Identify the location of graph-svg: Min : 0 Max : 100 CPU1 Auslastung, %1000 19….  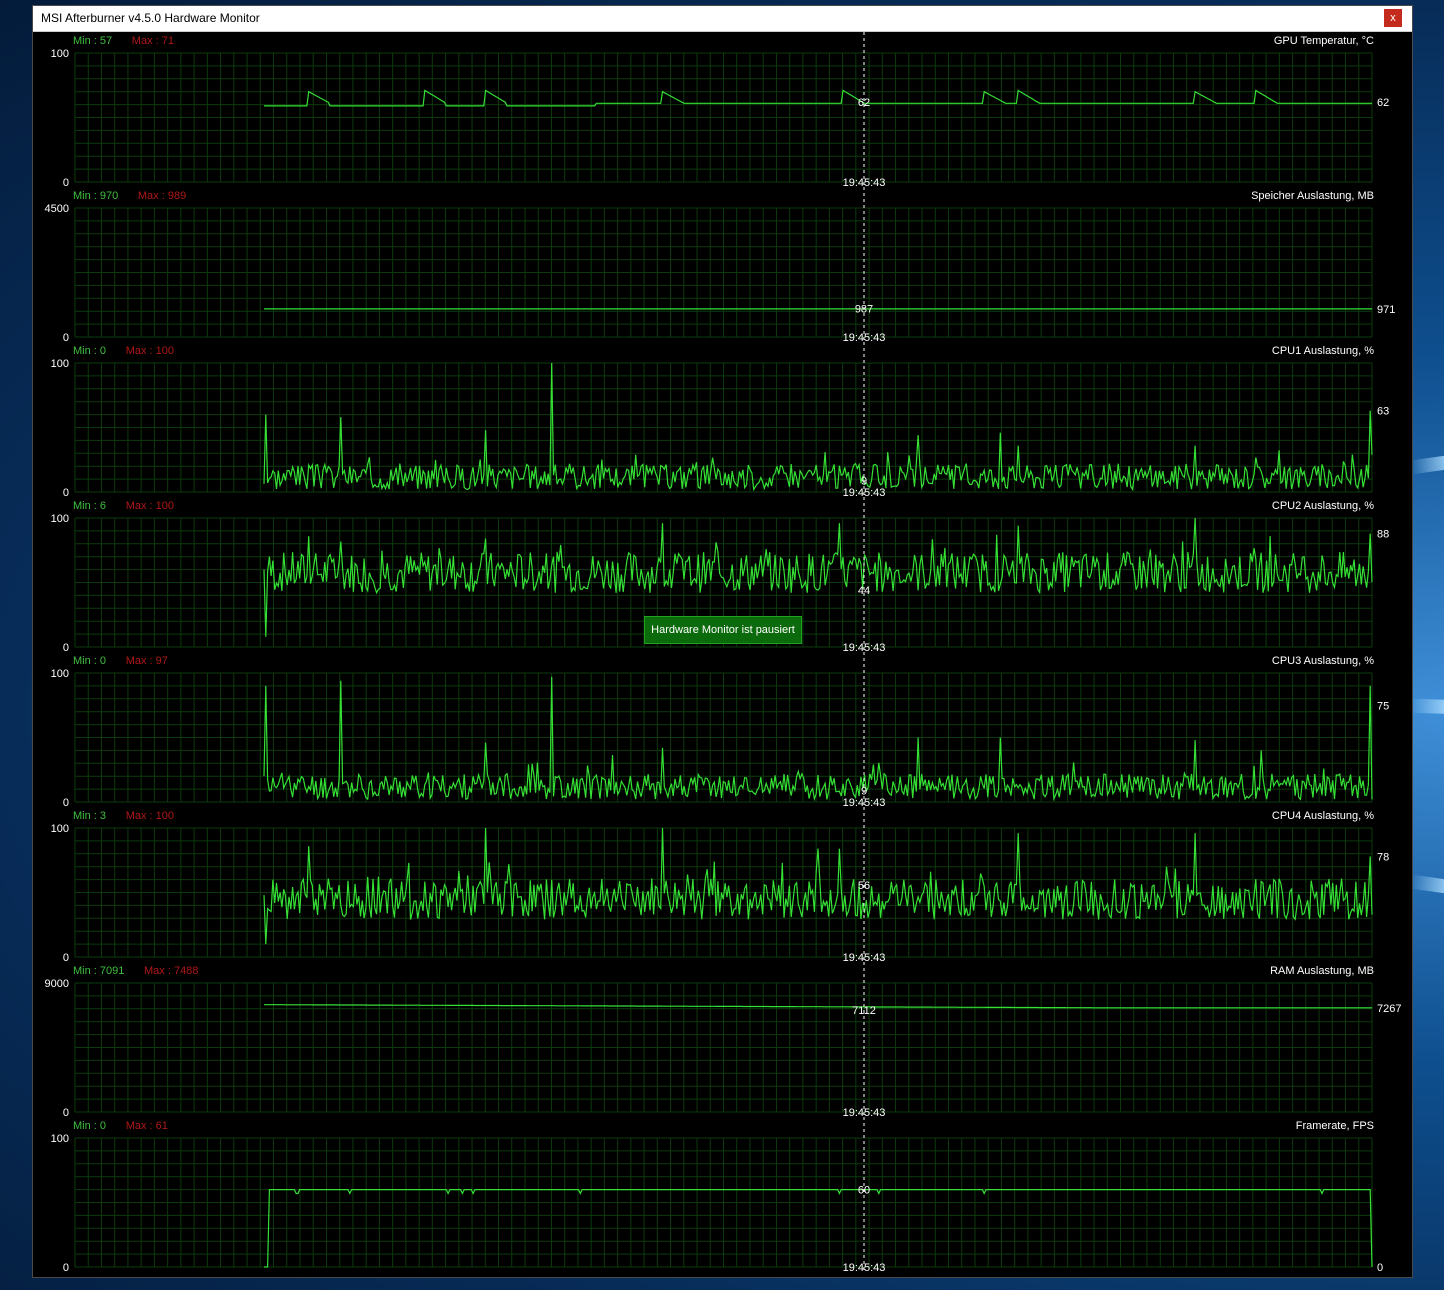
(720, 420).